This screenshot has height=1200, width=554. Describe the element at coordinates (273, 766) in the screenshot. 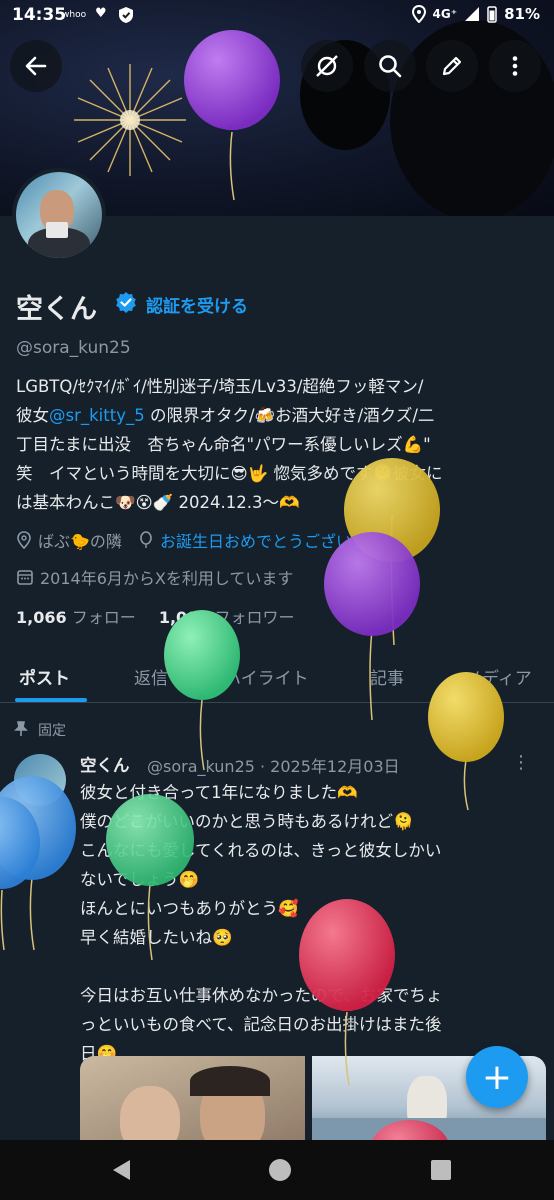

I see `tweet-meta: @sora_kun25 · 2025年12月03日` at that location.